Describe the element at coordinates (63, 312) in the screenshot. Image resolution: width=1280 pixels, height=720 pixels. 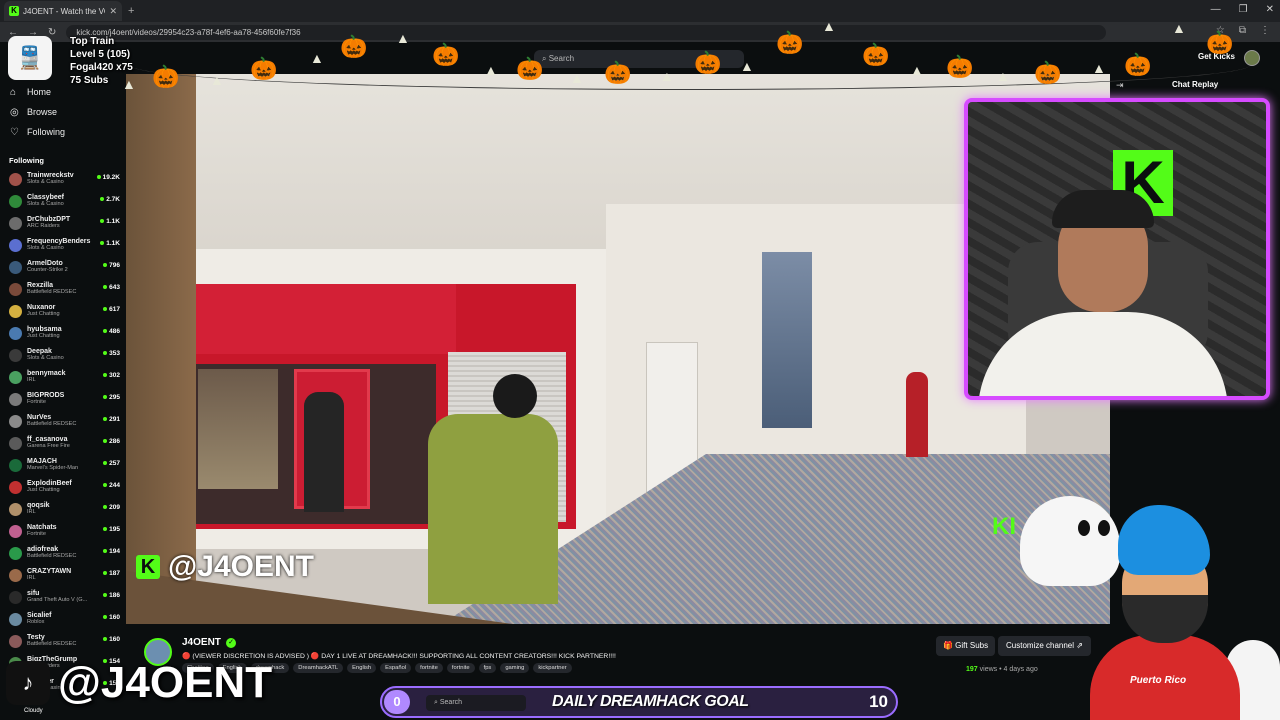
I see `sidebar-channel-item: Nuxanor Just Chatting 617` at that location.